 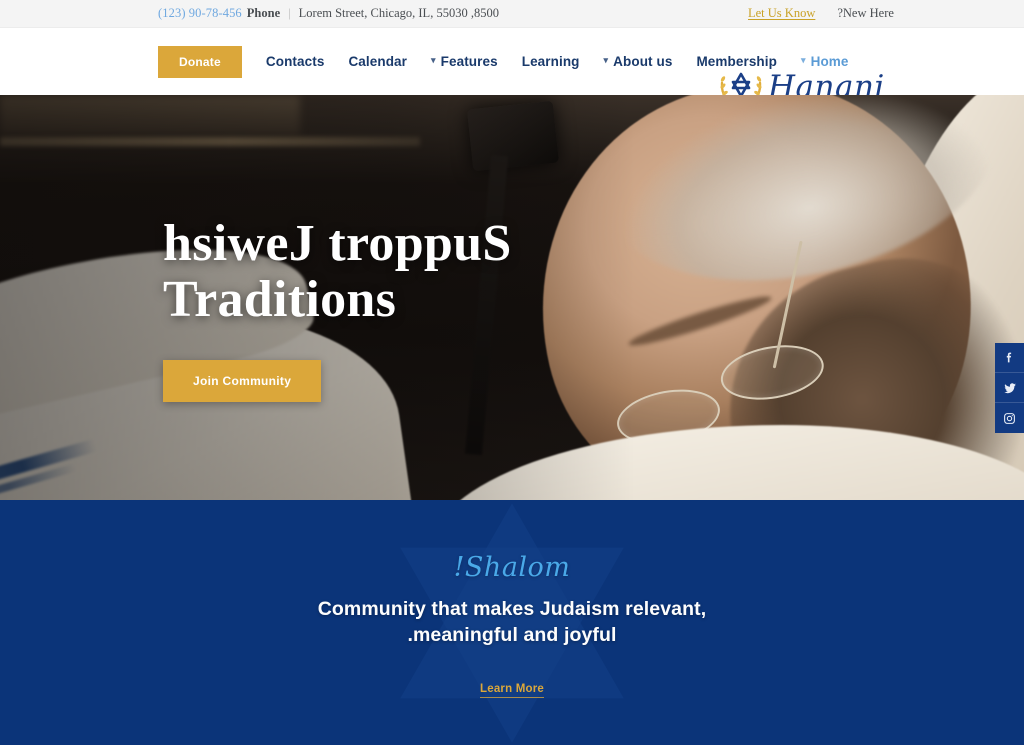 What do you see at coordinates (1009, 358) in the screenshot?
I see `facebook-icon` at bounding box center [1009, 358].